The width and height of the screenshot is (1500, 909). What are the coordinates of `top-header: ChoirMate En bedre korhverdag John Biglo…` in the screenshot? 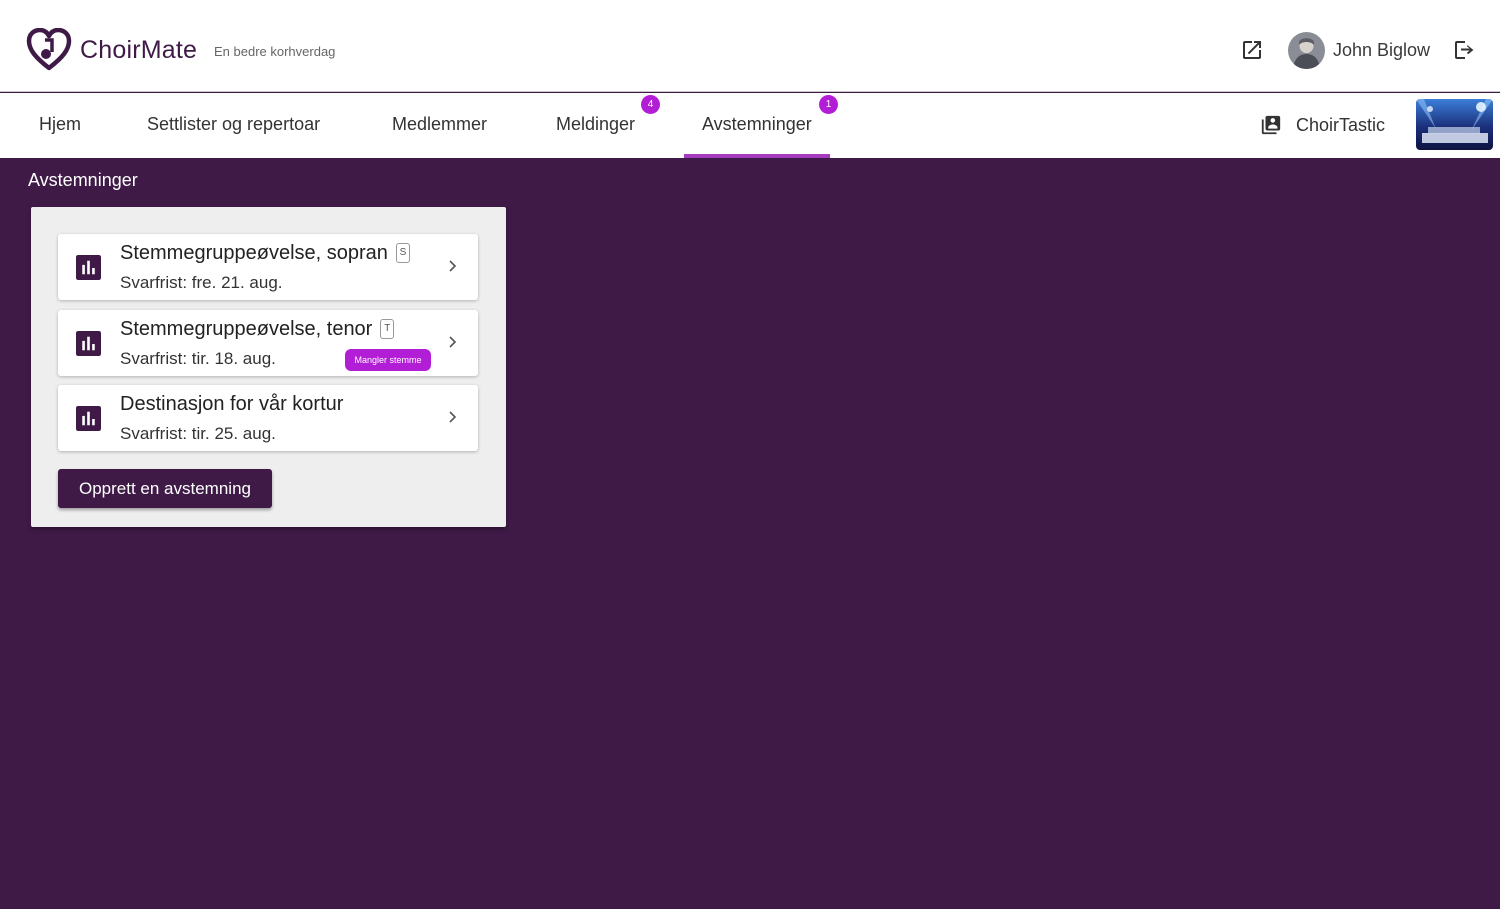 It's located at (750, 46).